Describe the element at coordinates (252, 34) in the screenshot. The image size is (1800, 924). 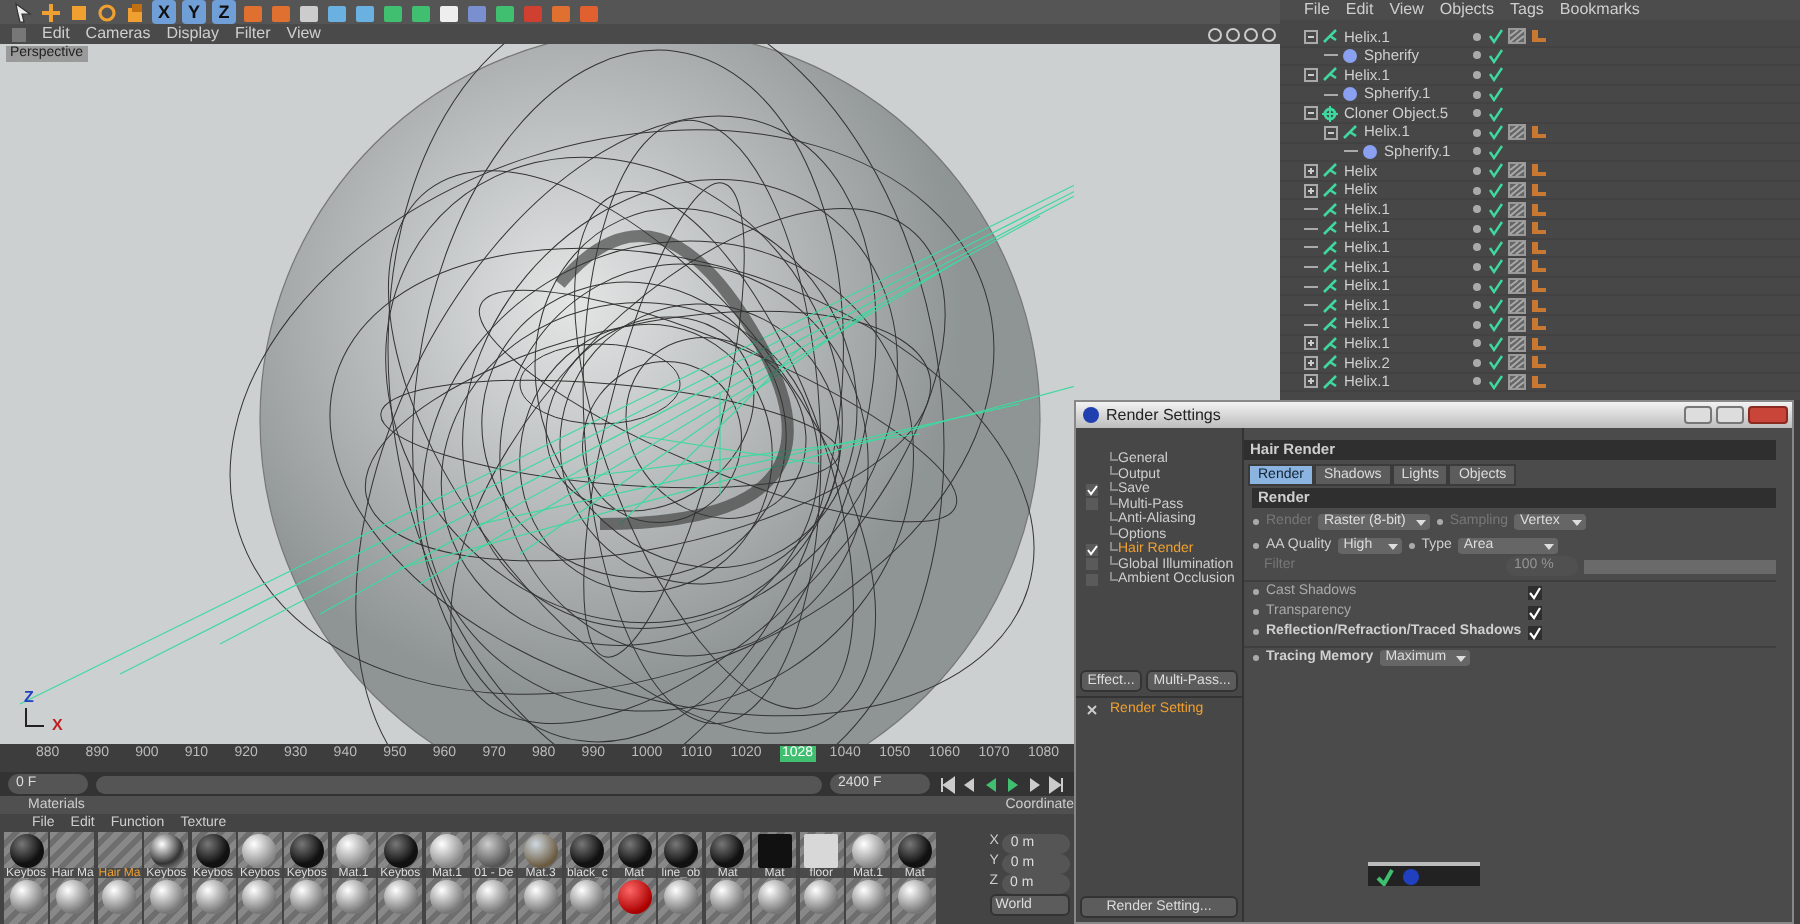
I see `menu-item: Filter` at that location.